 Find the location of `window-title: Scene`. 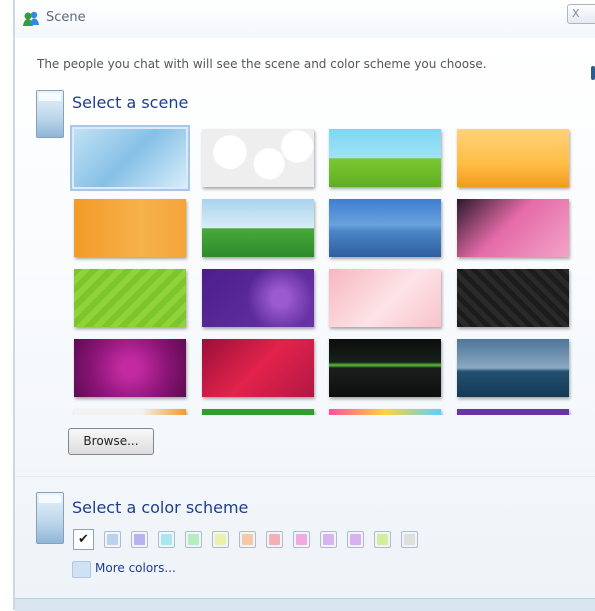

window-title: Scene is located at coordinates (66, 17).